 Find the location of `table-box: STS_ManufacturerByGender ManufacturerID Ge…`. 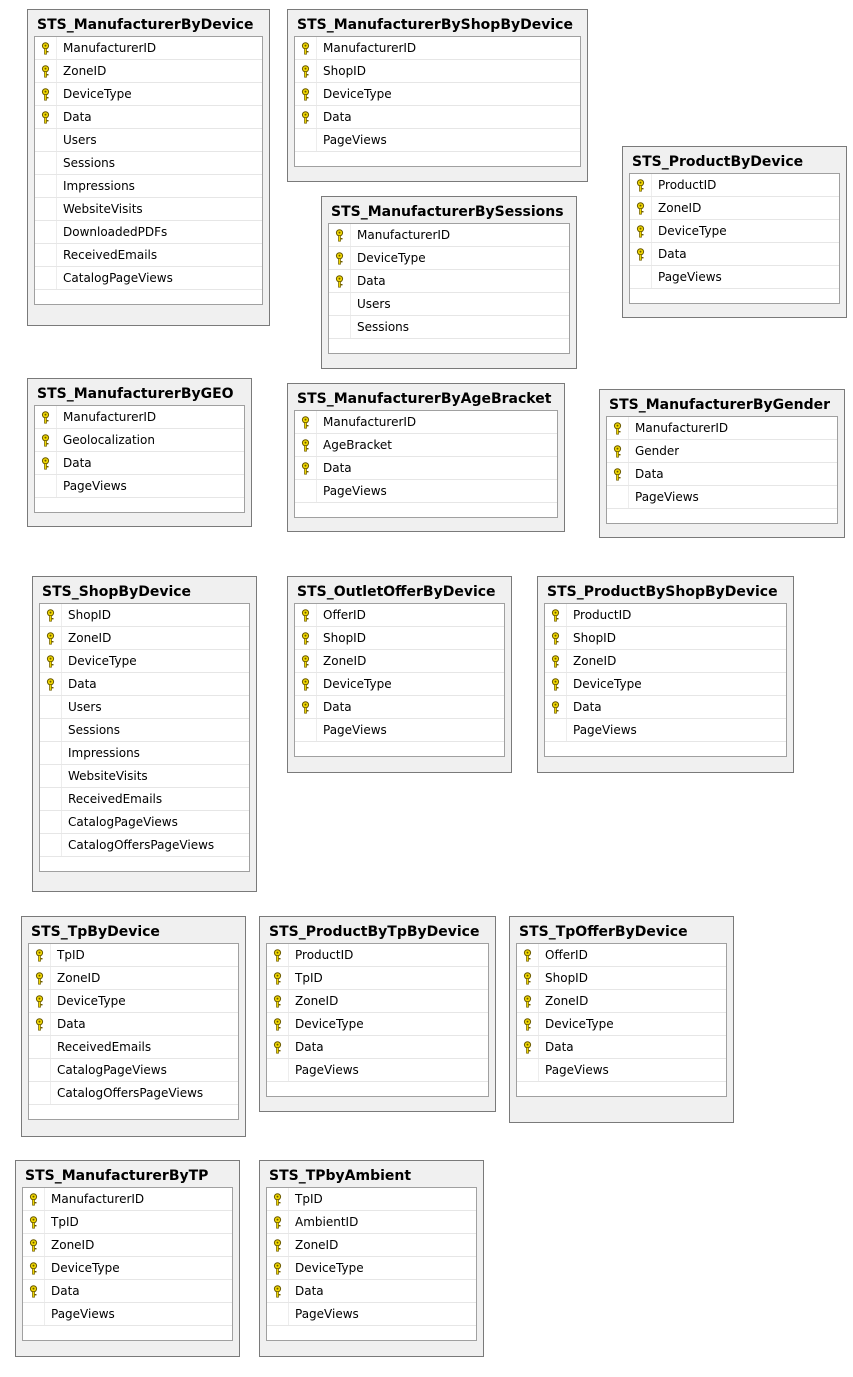

table-box: STS_ManufacturerByGender ManufacturerID Ge… is located at coordinates (722, 463).